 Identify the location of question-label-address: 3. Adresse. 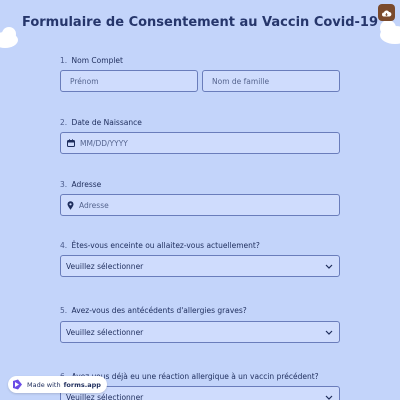
(80, 184).